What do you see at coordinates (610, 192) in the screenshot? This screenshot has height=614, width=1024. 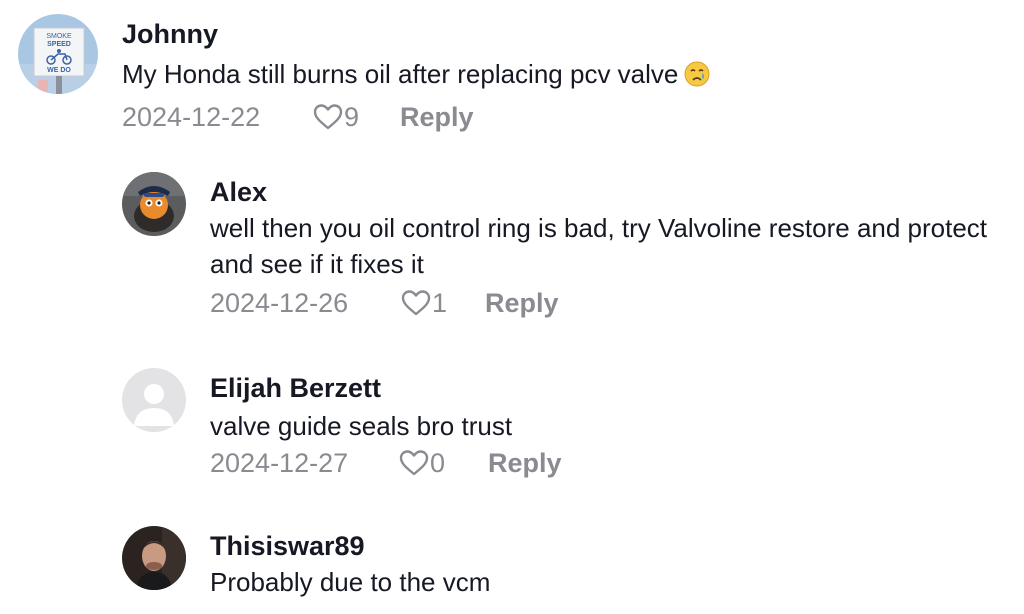 I see `comment-author: Alex` at bounding box center [610, 192].